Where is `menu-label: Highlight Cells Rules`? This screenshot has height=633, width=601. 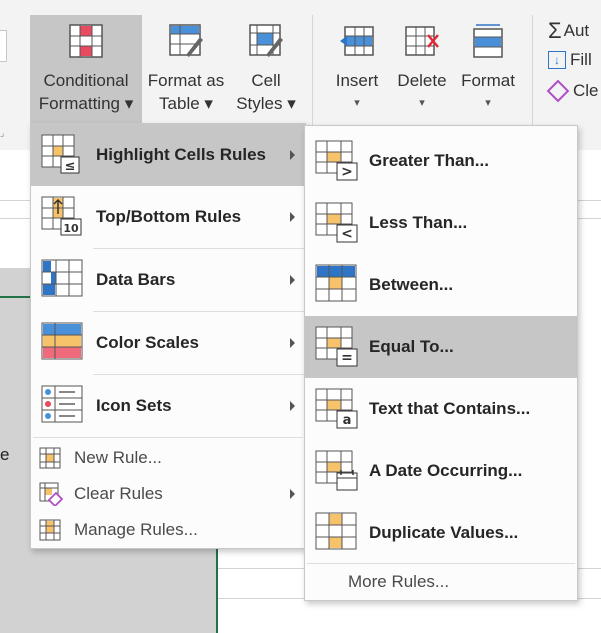 menu-label: Highlight Cells Rules is located at coordinates (181, 154).